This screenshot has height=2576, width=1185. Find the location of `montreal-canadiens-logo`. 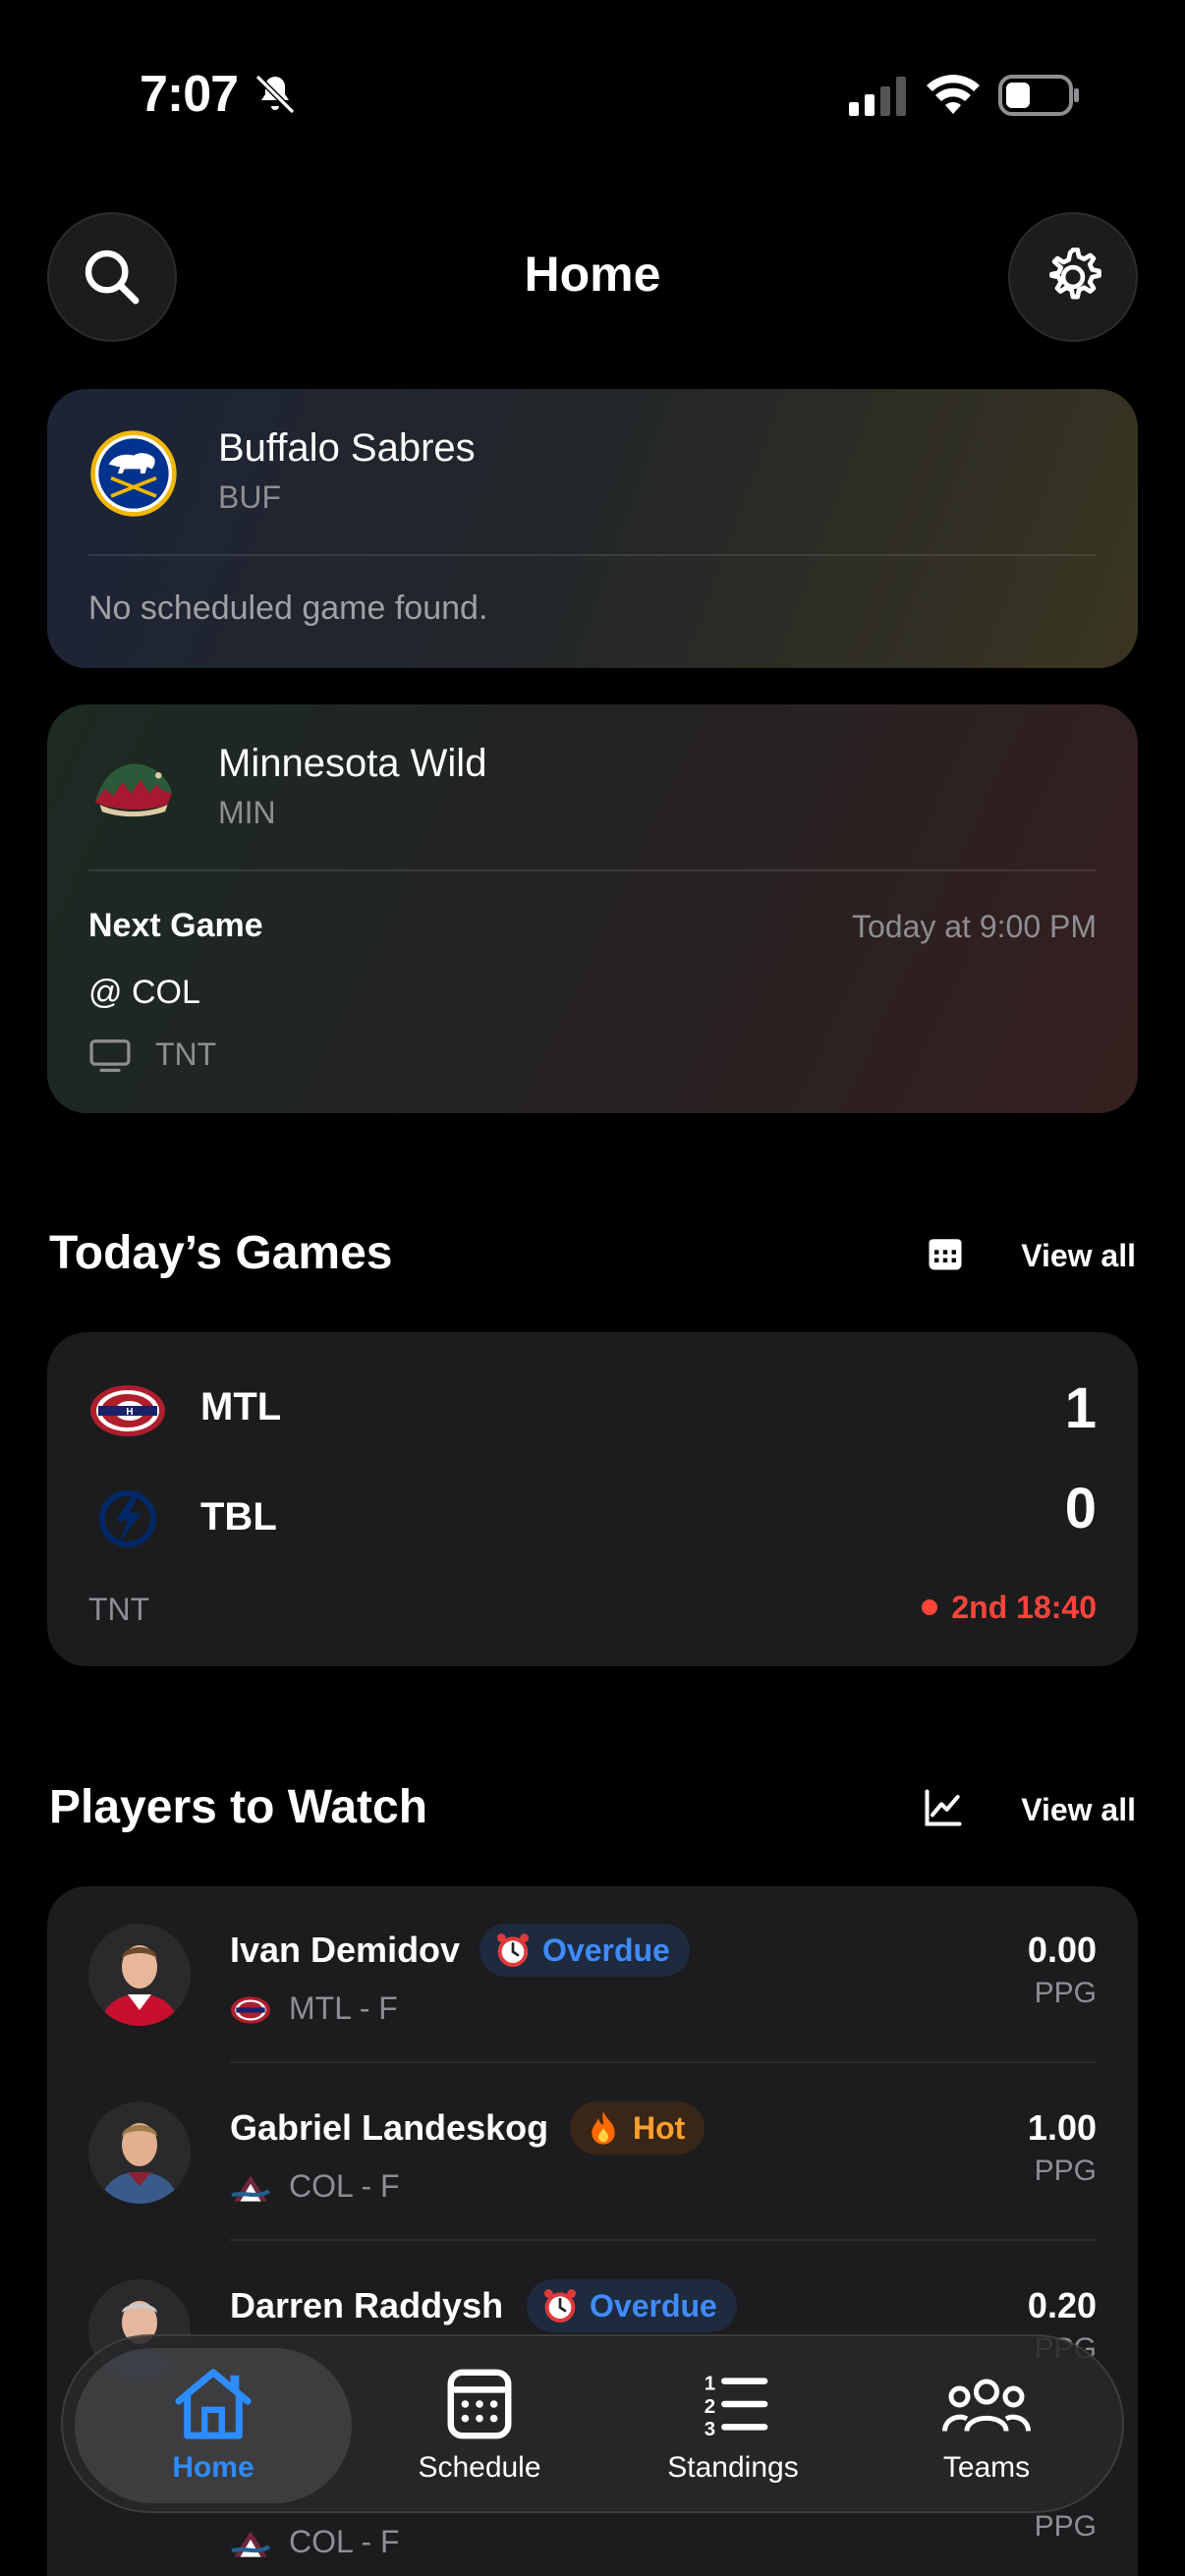

montreal-canadiens-logo is located at coordinates (251, 2010).